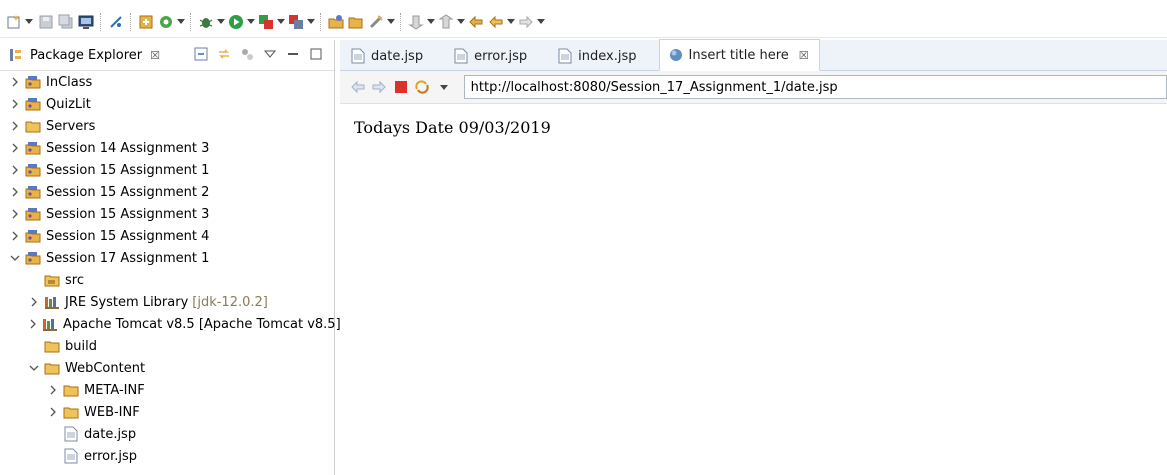 The height and width of the screenshot is (475, 1167). Describe the element at coordinates (221, 22) in the screenshot. I see `debug-dropdown-icon` at that location.